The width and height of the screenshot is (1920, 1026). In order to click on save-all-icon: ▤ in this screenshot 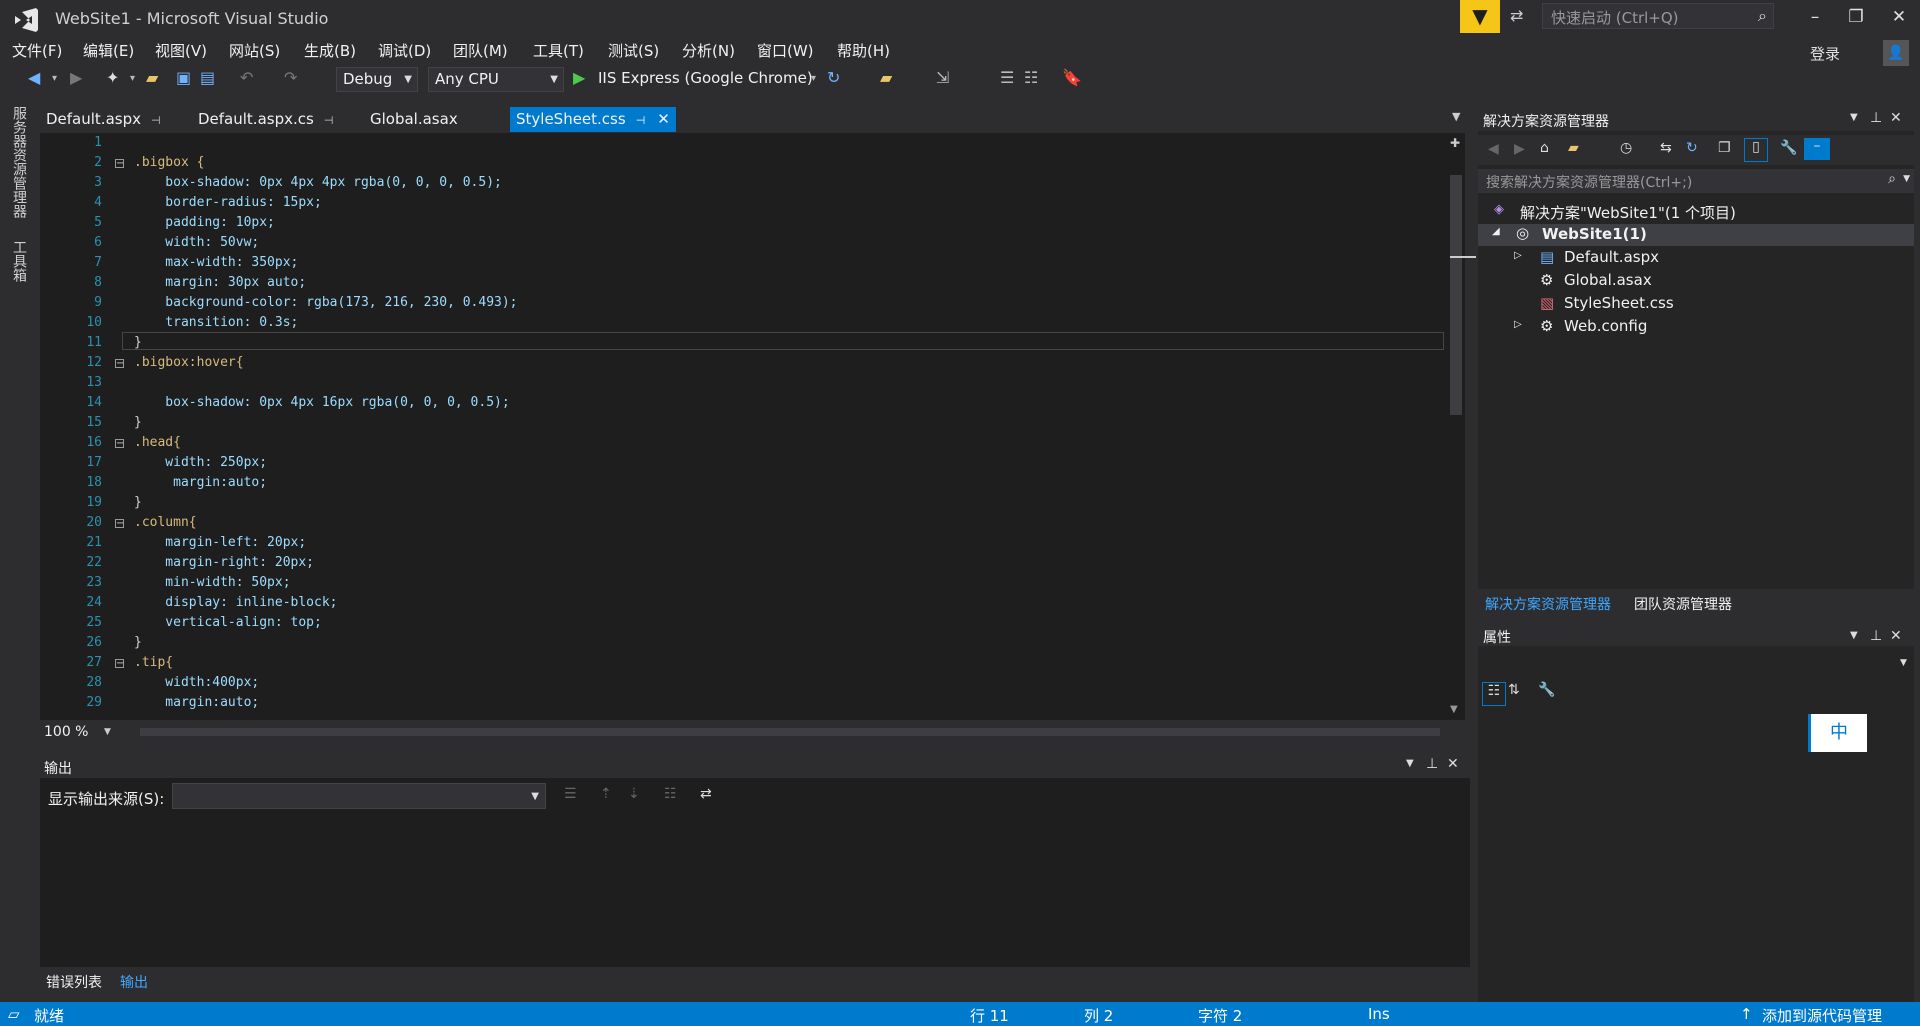, I will do `click(207, 77)`.